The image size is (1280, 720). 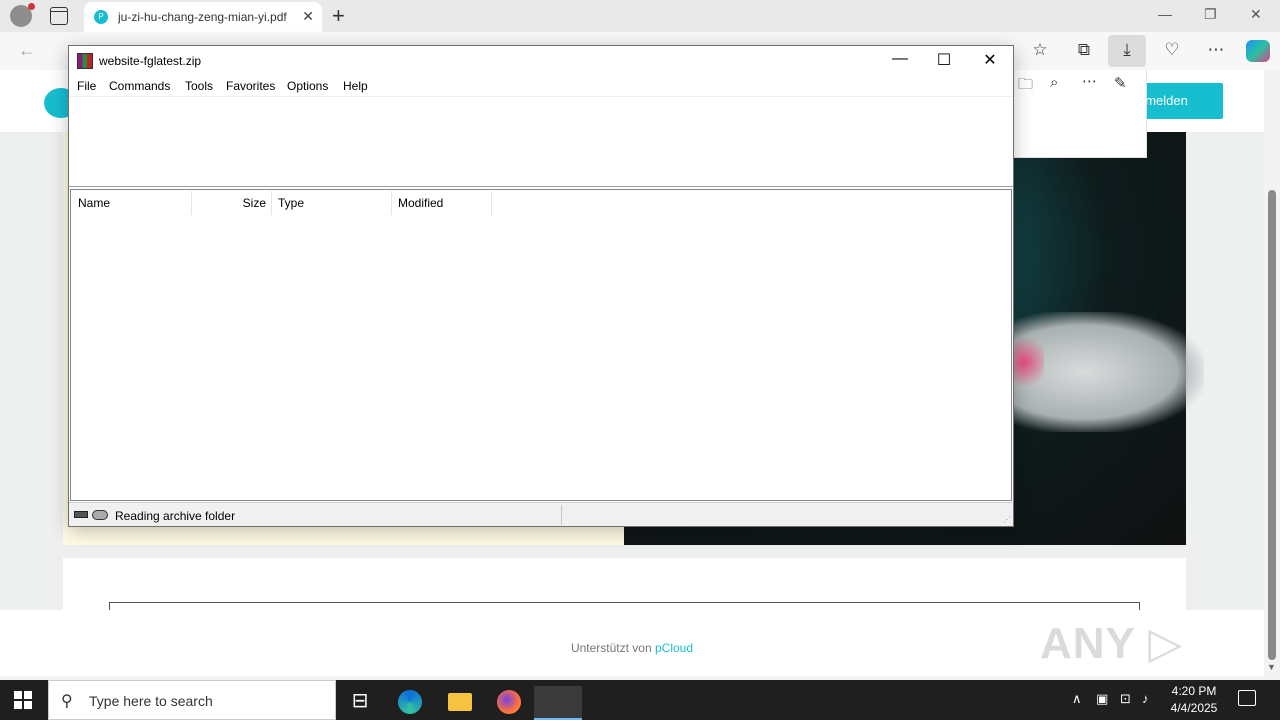 What do you see at coordinates (307, 86) in the screenshot?
I see `menu-options: Options` at bounding box center [307, 86].